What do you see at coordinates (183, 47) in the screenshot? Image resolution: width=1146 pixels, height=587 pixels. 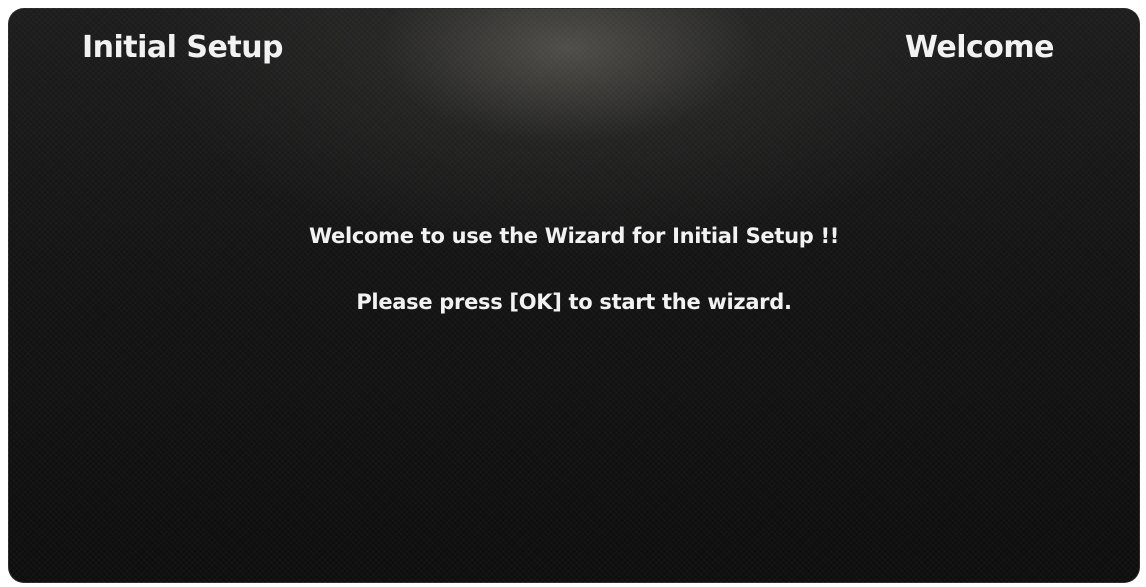 I see `page-title: Initial Setup` at bounding box center [183, 47].